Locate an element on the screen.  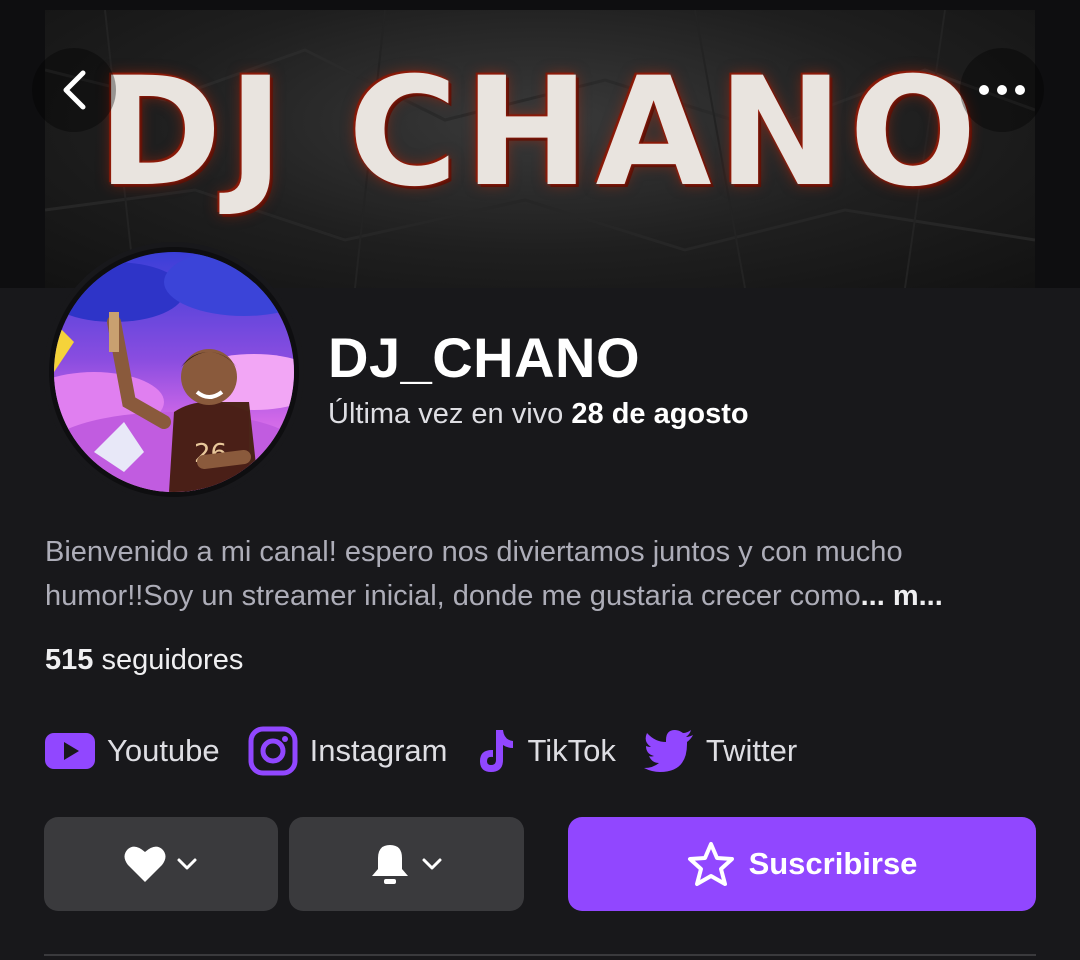
last-live-date: 28 de agosto is located at coordinates (660, 414).